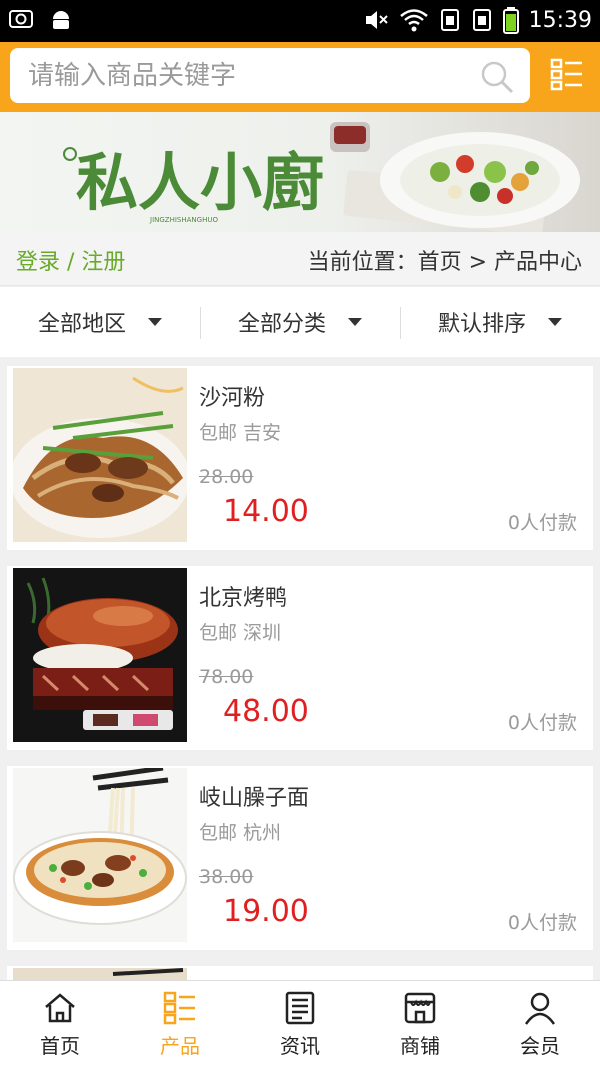 Image resolution: width=600 pixels, height=1067 pixels. What do you see at coordinates (413, 20) in the screenshot?
I see `wifi-icon` at bounding box center [413, 20].